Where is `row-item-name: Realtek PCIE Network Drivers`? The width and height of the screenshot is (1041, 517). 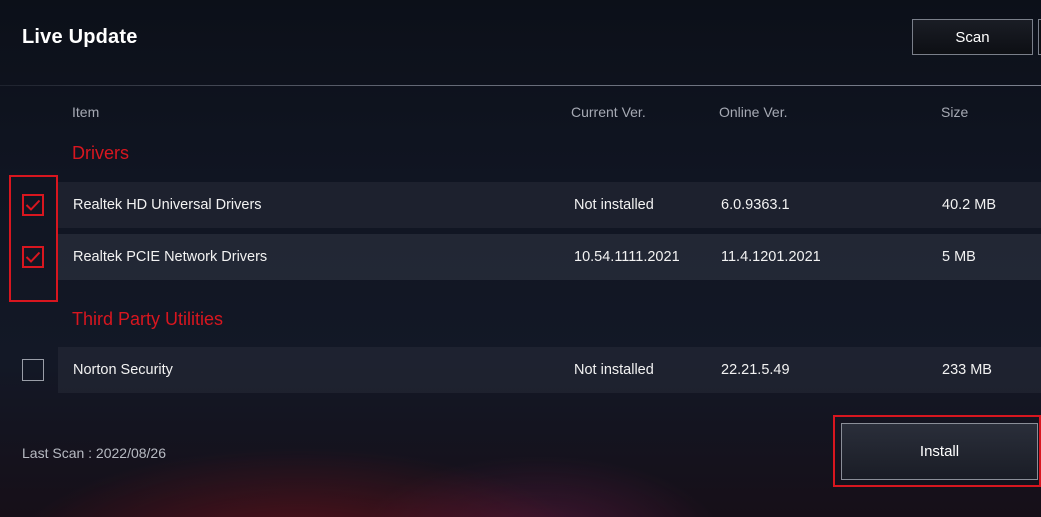 row-item-name: Realtek PCIE Network Drivers is located at coordinates (170, 257).